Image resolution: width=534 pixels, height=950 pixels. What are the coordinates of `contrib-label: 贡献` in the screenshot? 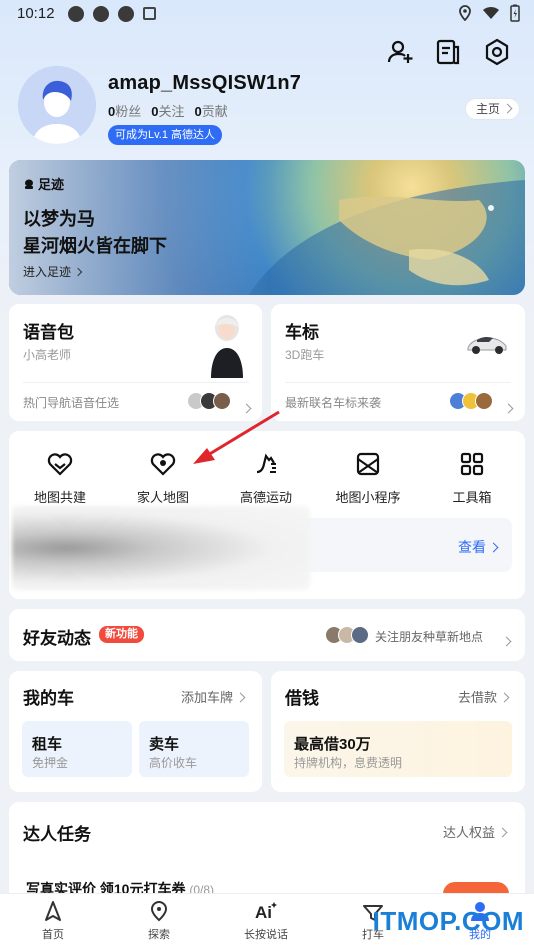 It's located at (214, 111).